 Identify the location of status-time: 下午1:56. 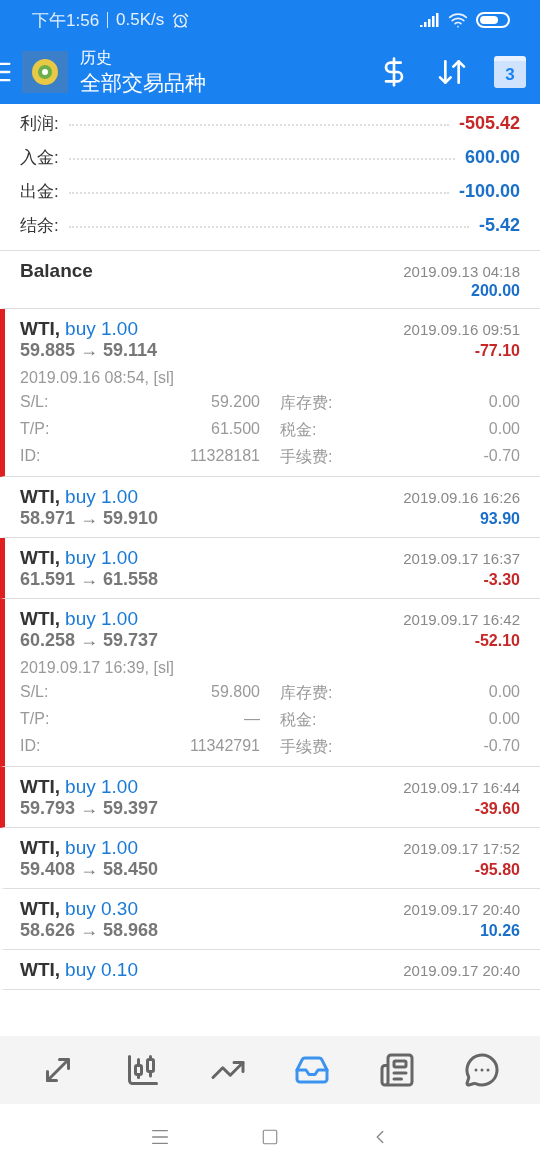
(66, 20).